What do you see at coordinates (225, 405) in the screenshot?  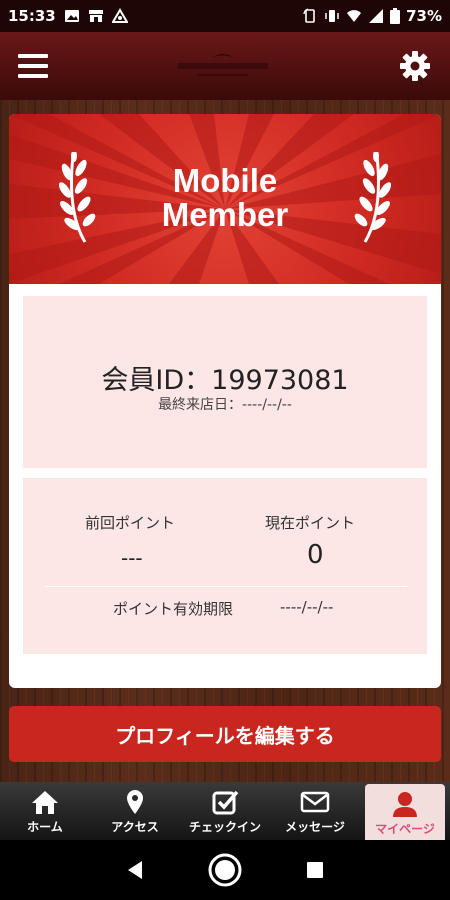 I see `last-visit-date: 最終来店日：----/--/--` at bounding box center [225, 405].